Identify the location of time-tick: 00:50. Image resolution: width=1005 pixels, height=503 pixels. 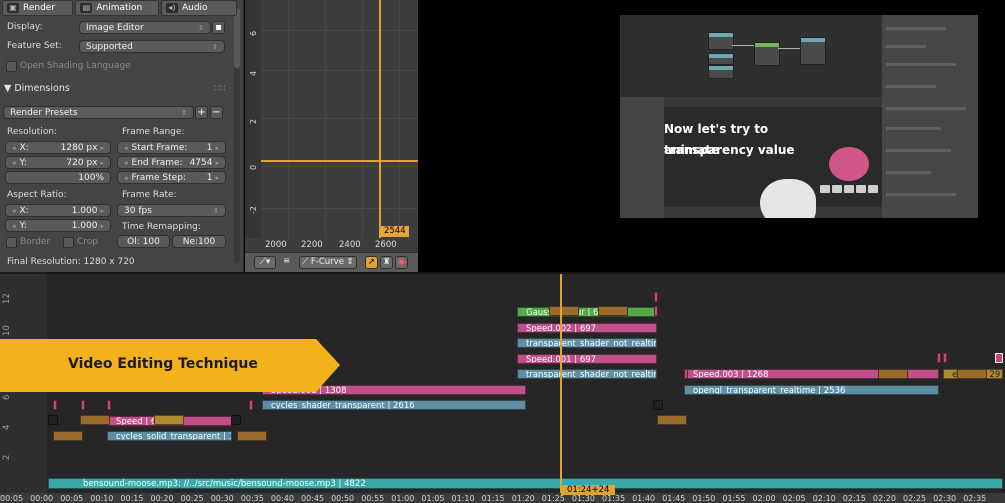
(343, 498).